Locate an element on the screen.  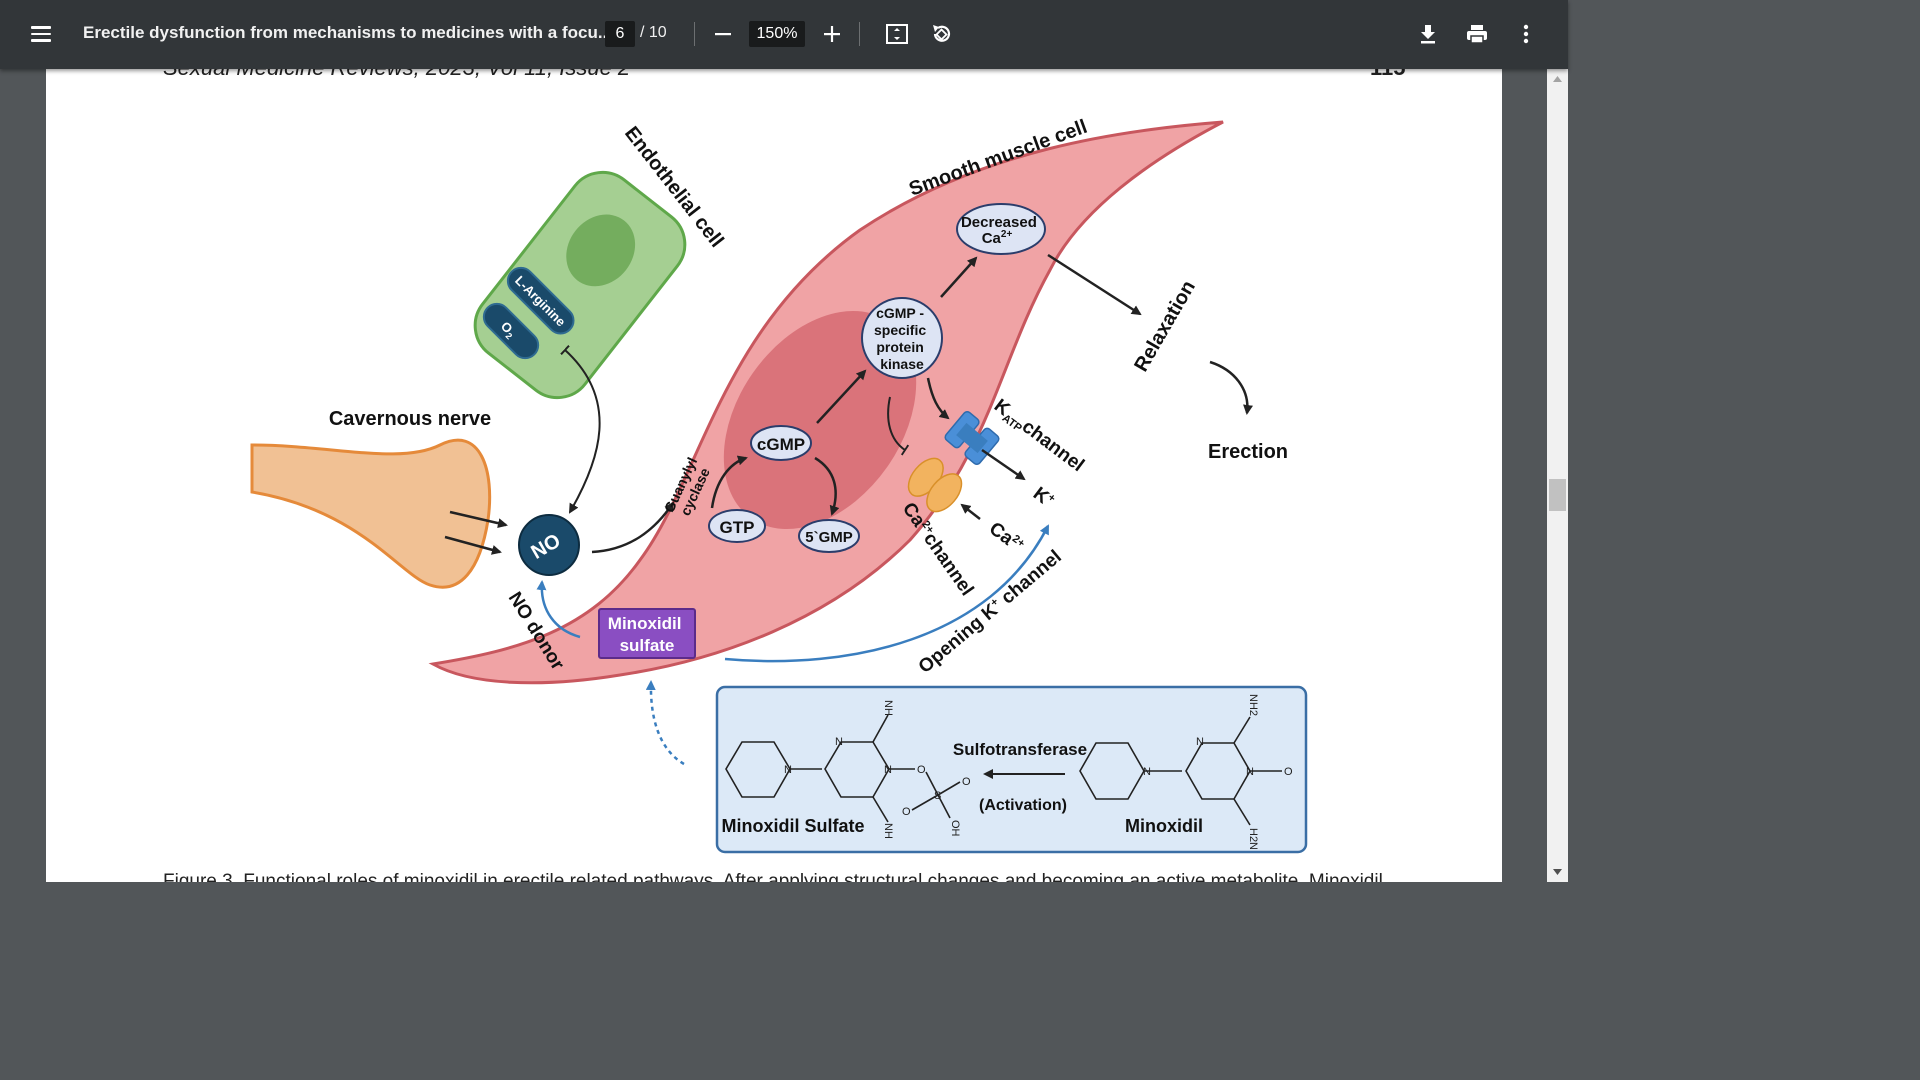
fit-to-page-button is located at coordinates (897, 34).